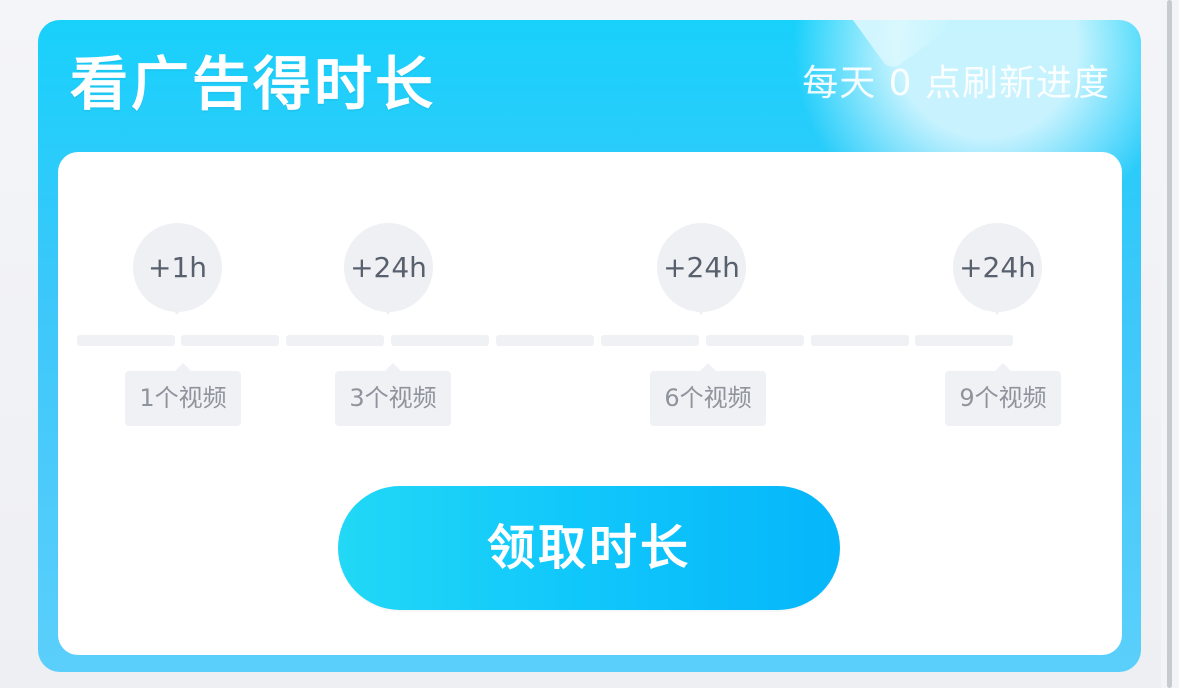 Image resolution: width=1179 pixels, height=688 pixels. Describe the element at coordinates (1170, 344) in the screenshot. I see `scrollbar` at that location.